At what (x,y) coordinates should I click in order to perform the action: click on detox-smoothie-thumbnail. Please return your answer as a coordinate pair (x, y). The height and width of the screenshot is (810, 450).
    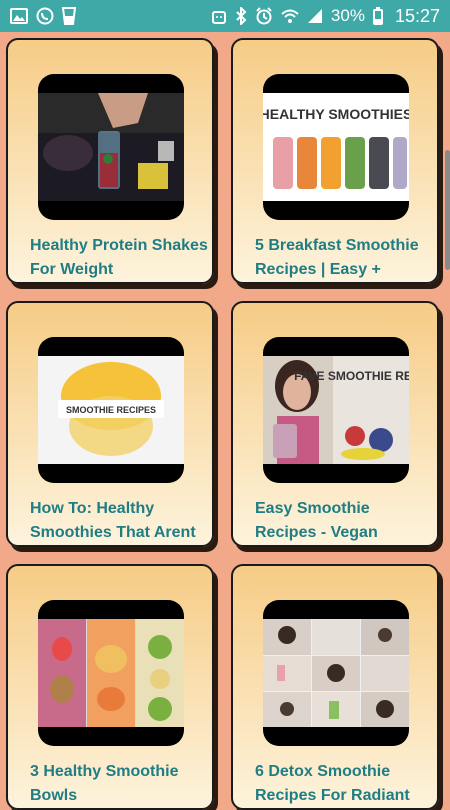
    Looking at the image, I should click on (336, 673).